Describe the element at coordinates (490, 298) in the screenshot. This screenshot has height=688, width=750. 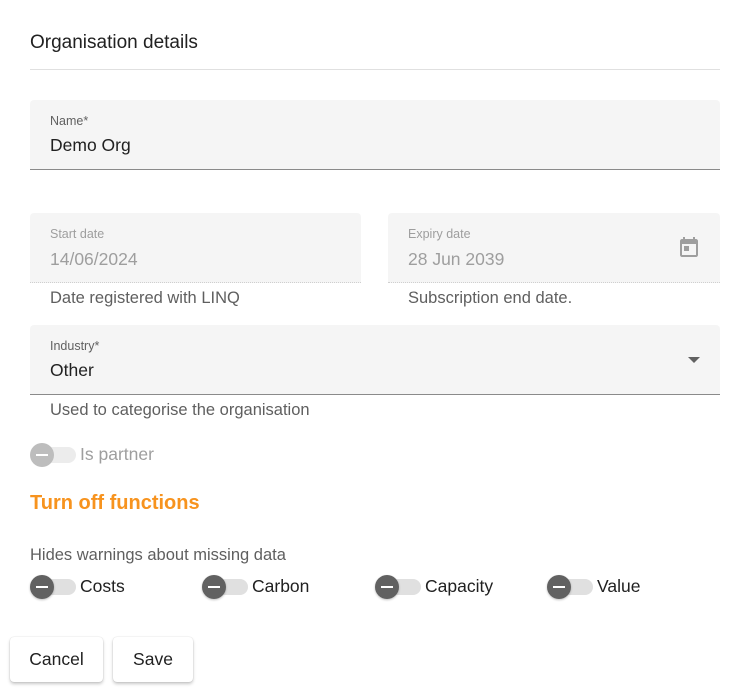
I see `expiry-date-hint: Subscription end date.` at that location.